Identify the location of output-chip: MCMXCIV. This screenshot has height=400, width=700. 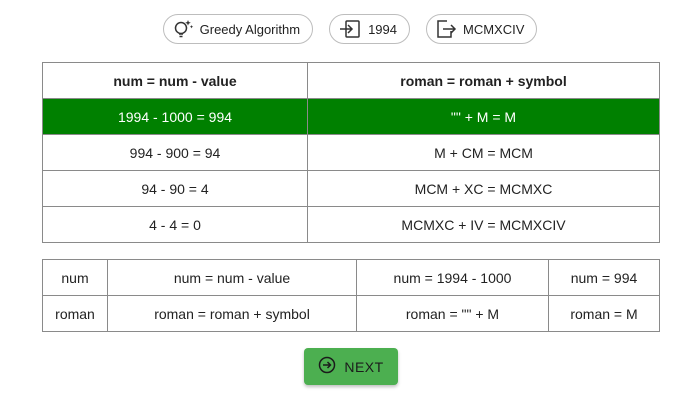
(481, 29).